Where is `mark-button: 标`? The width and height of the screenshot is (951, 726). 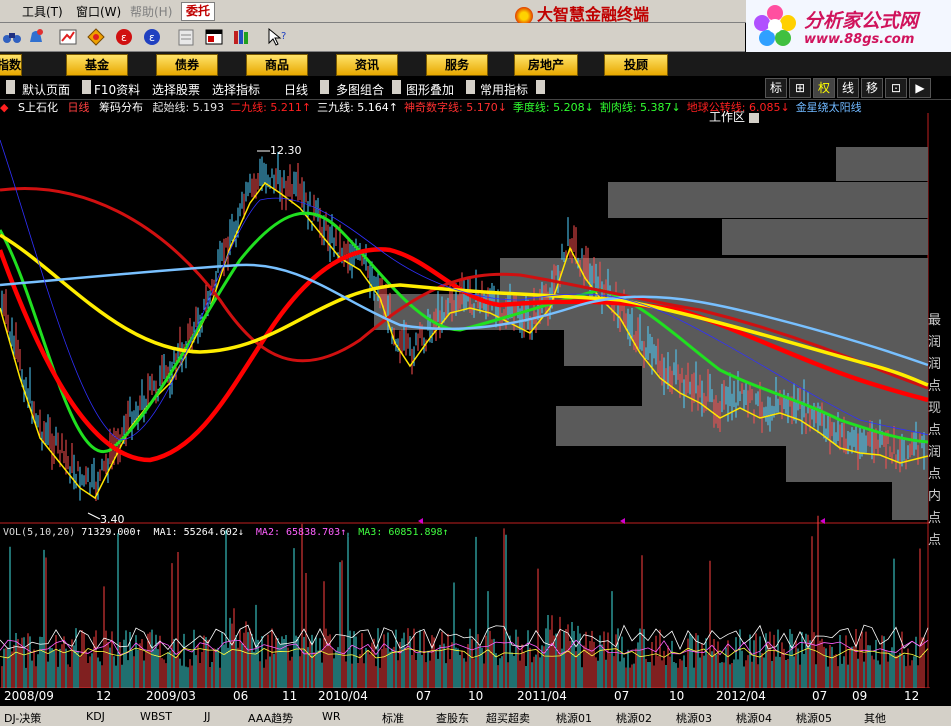
mark-button: 标 is located at coordinates (776, 88).